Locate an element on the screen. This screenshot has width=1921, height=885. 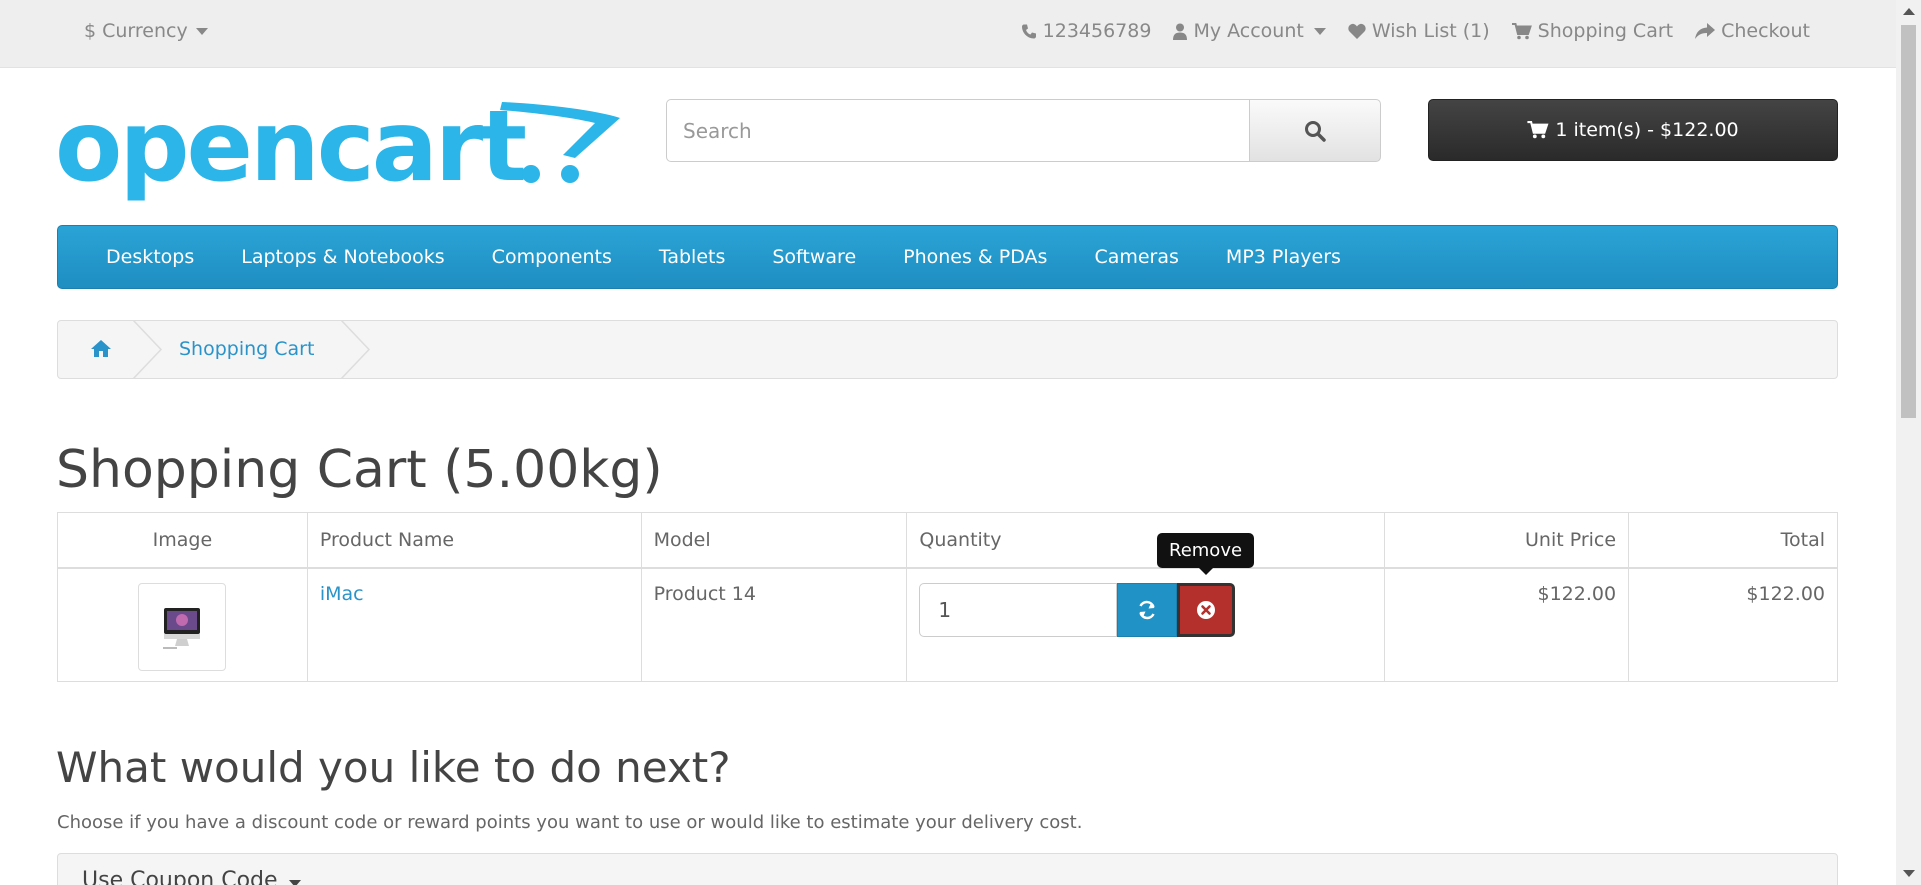
product-model-cell: Product 14 is located at coordinates (774, 624).